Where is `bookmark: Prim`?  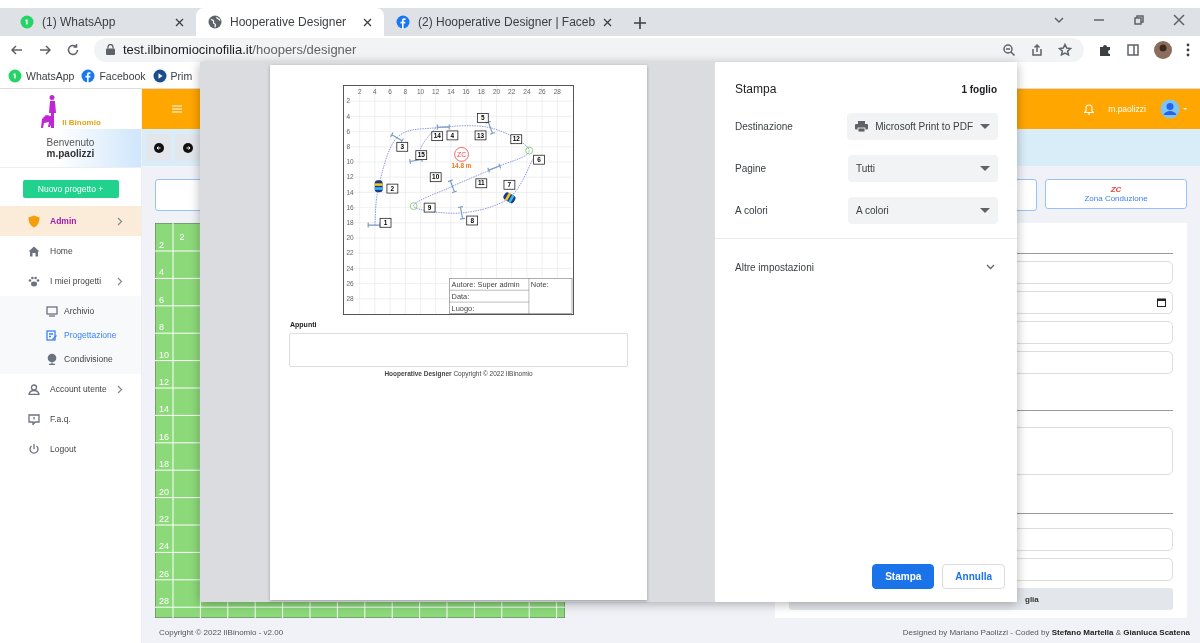
bookmark: Prim is located at coordinates (172, 75).